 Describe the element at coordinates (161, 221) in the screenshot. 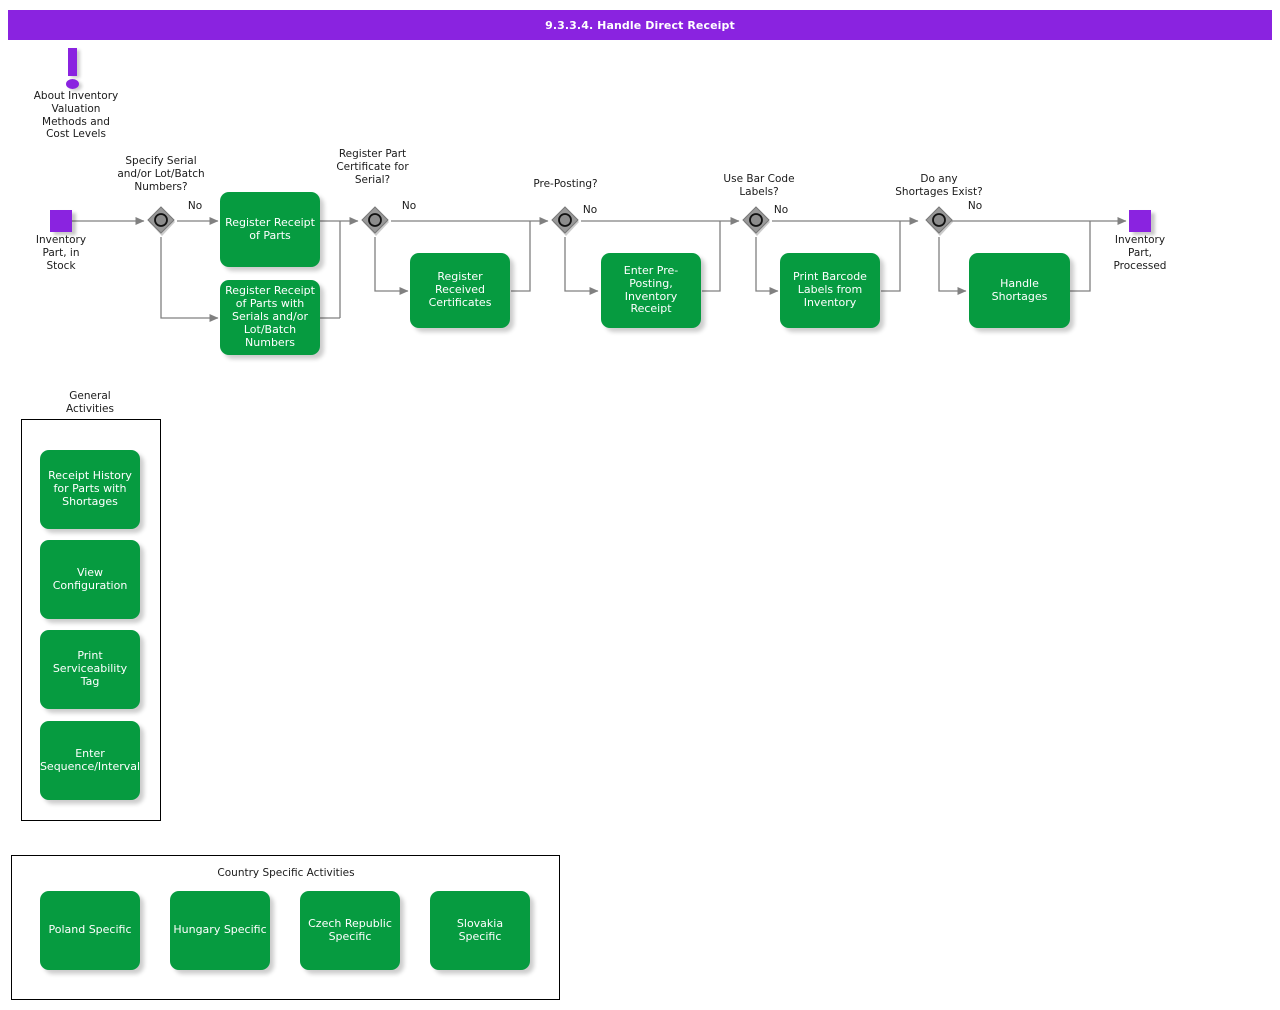

I see `gateway-g1` at that location.